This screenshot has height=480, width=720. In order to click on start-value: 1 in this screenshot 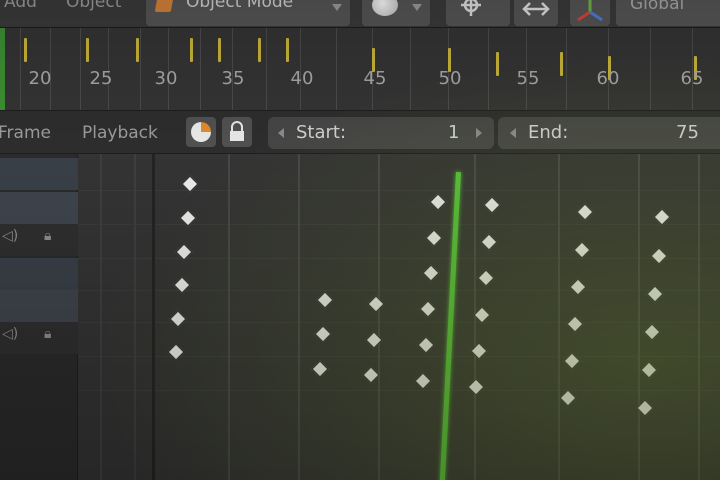, I will do `click(454, 132)`.